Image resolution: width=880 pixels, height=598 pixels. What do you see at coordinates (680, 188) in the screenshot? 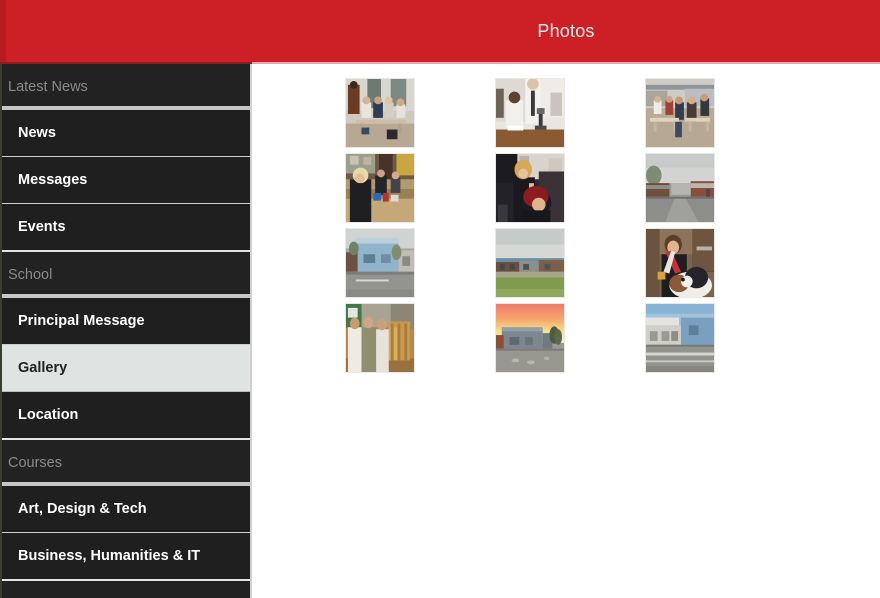
I see `photo-thumbnail-campus-street-view-cloudy` at bounding box center [680, 188].